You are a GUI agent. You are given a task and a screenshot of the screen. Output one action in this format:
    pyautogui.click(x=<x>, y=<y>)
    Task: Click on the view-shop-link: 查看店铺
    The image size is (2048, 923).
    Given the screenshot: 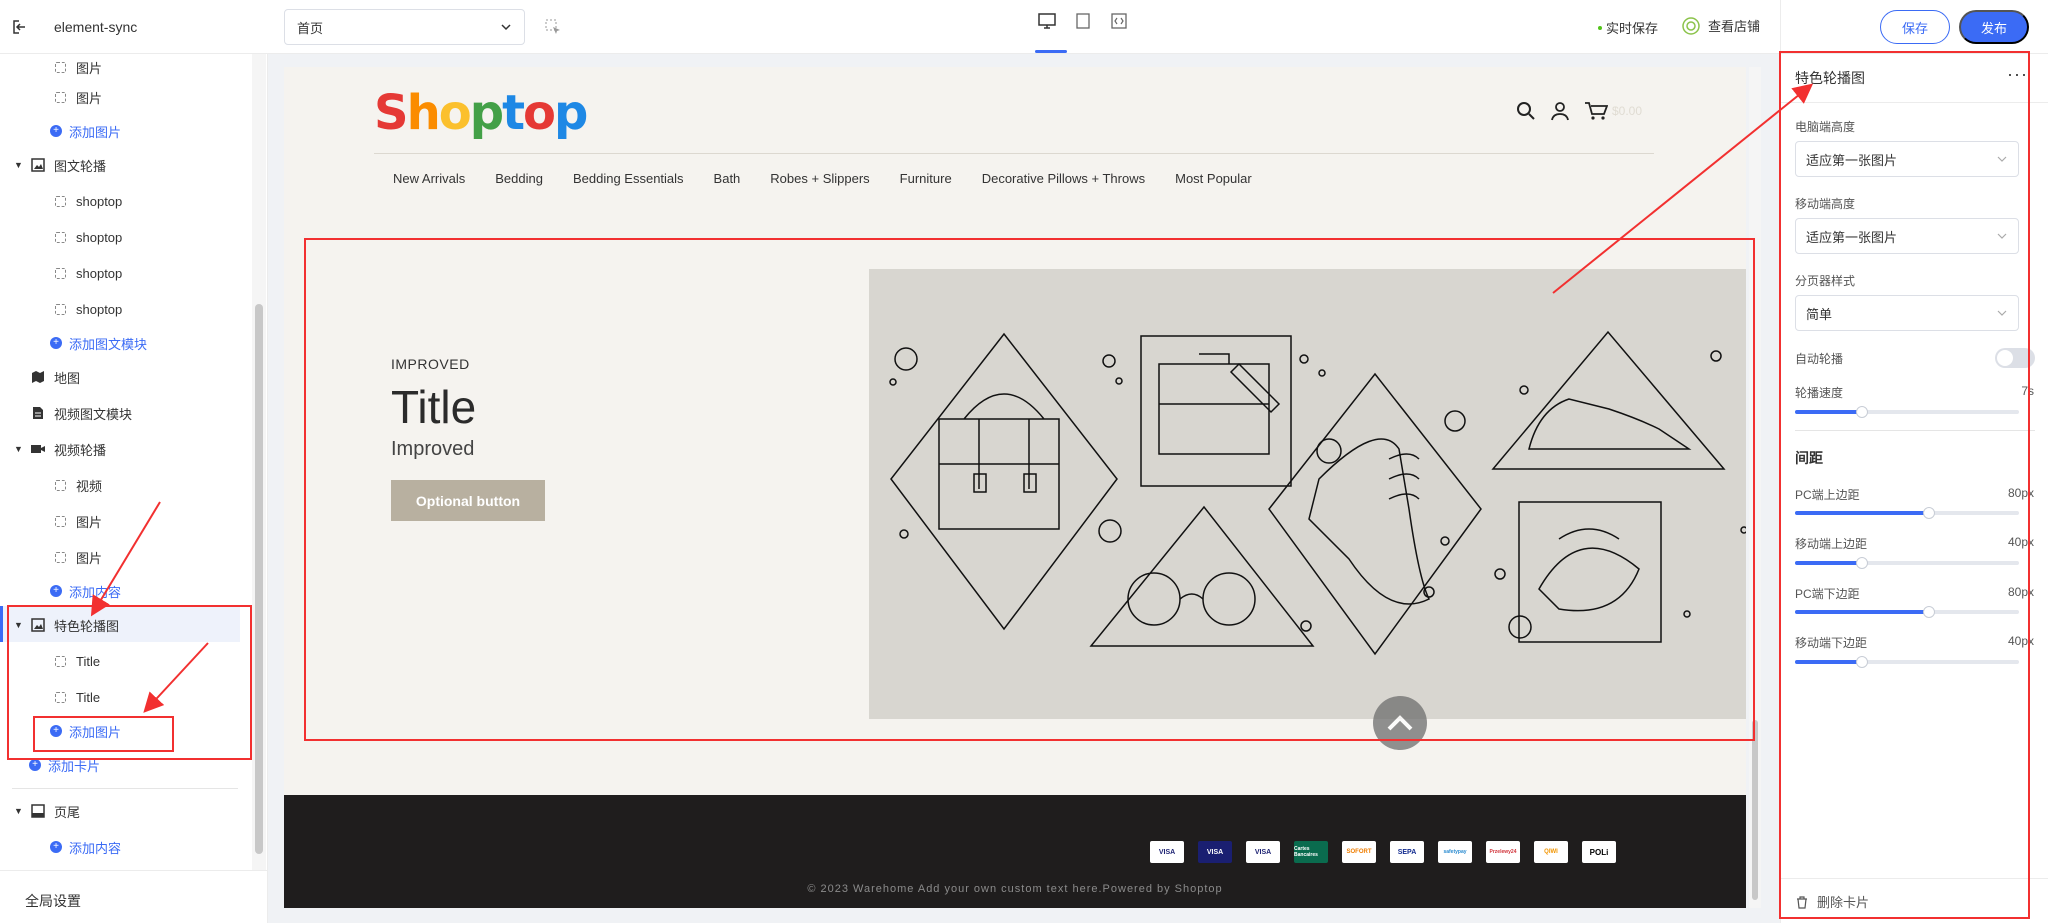 What is the action you would take?
    pyautogui.click(x=1721, y=25)
    